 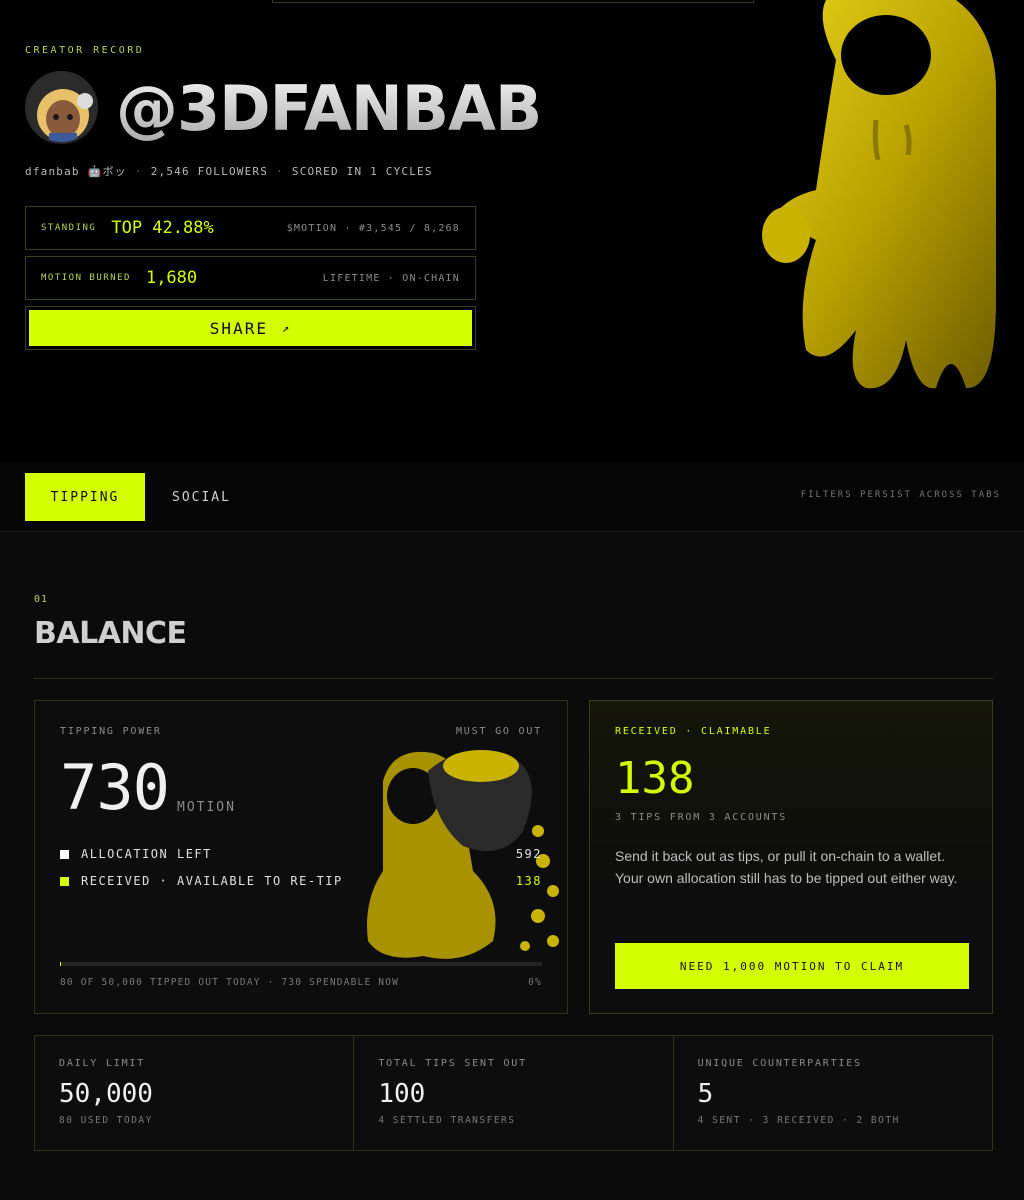 I want to click on section-number: 01, so click(x=41, y=599).